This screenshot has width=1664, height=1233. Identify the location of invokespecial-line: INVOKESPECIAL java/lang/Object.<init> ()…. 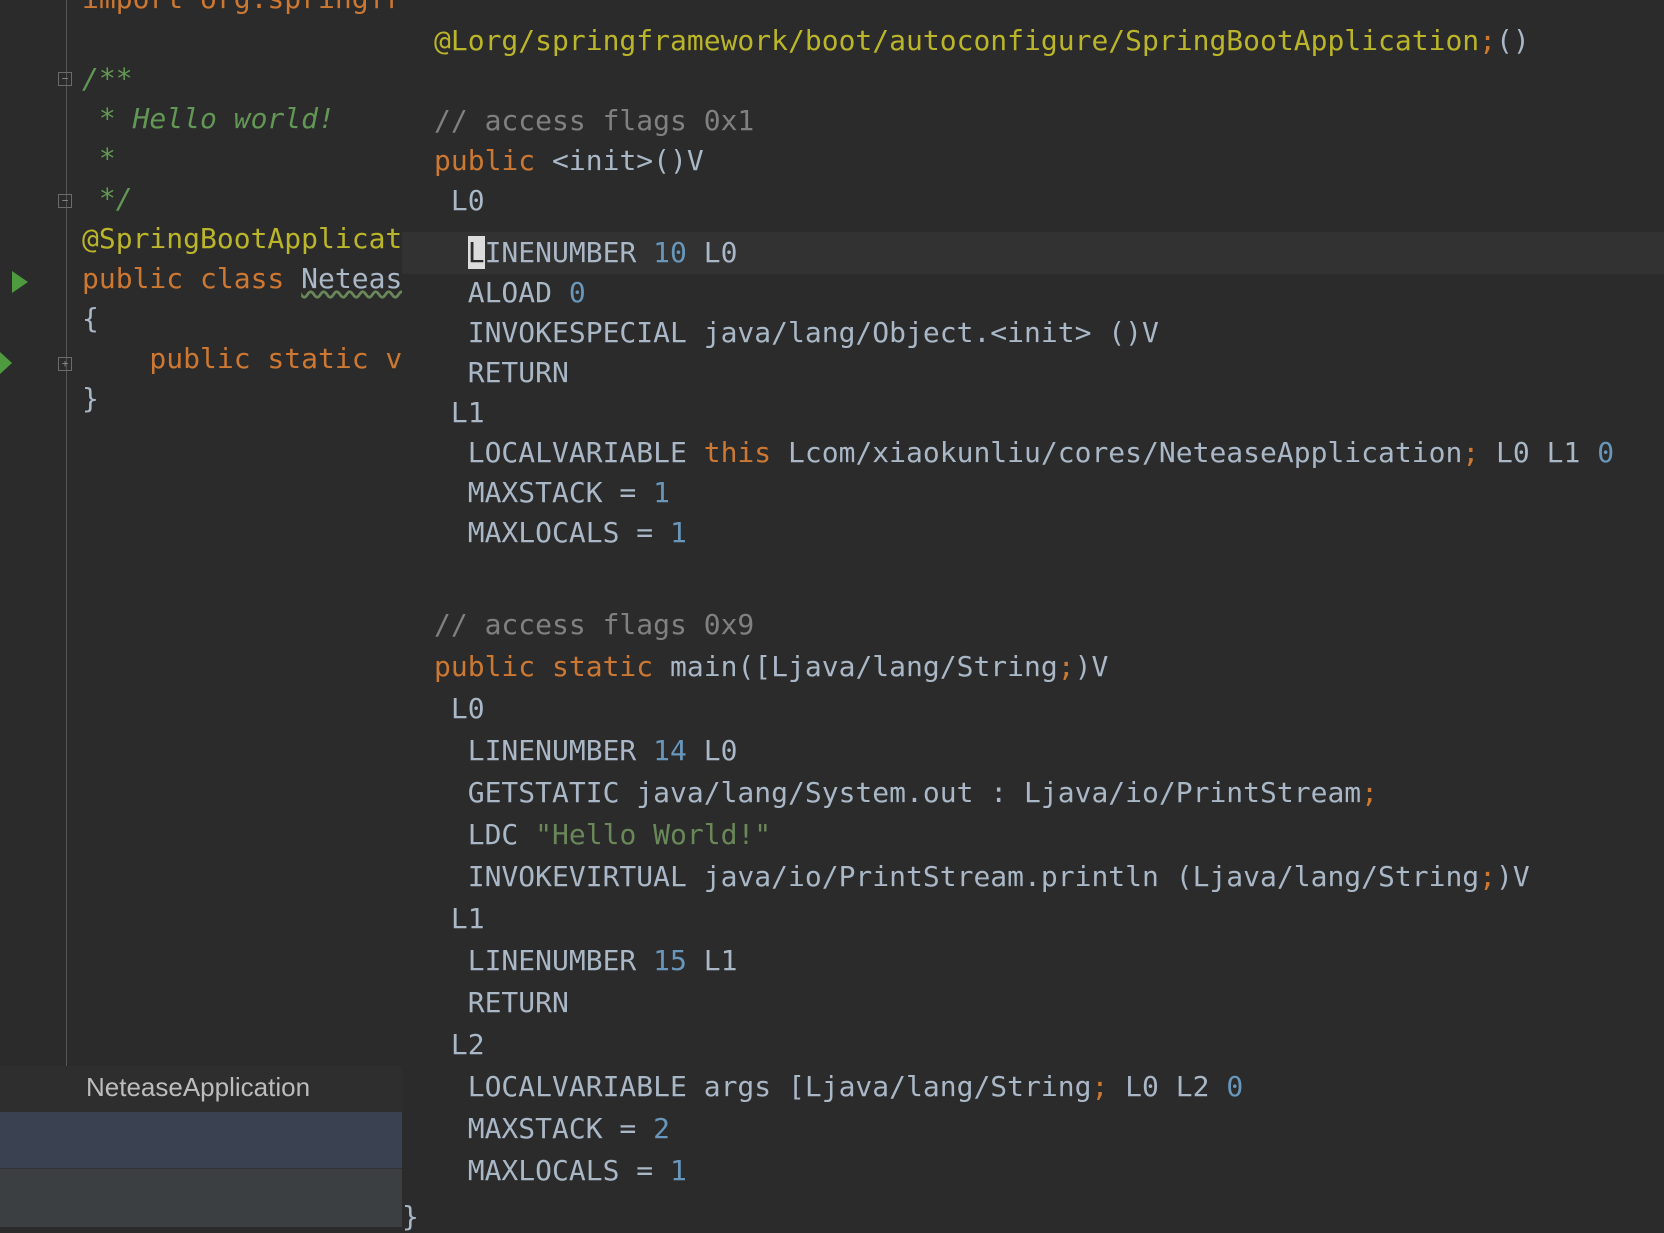
(796, 332).